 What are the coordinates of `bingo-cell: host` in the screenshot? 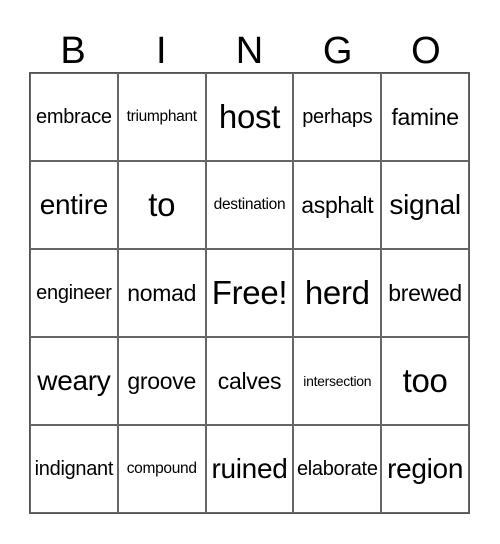 It's located at (249, 117).